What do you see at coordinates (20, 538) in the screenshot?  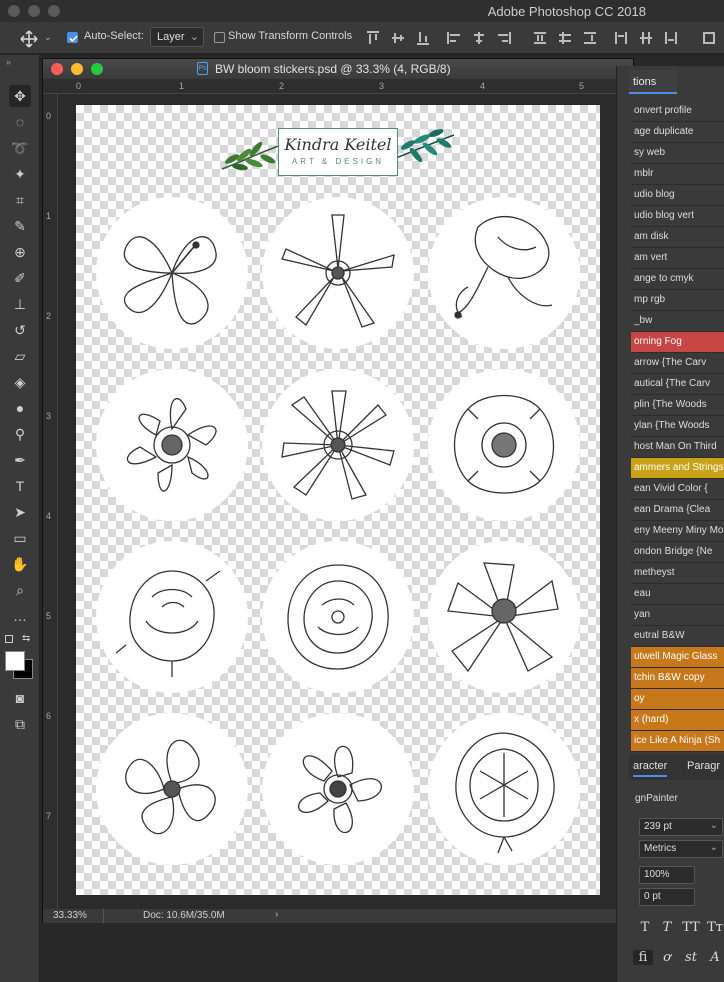 I see `rectangle-tool-icon: ▭` at bounding box center [20, 538].